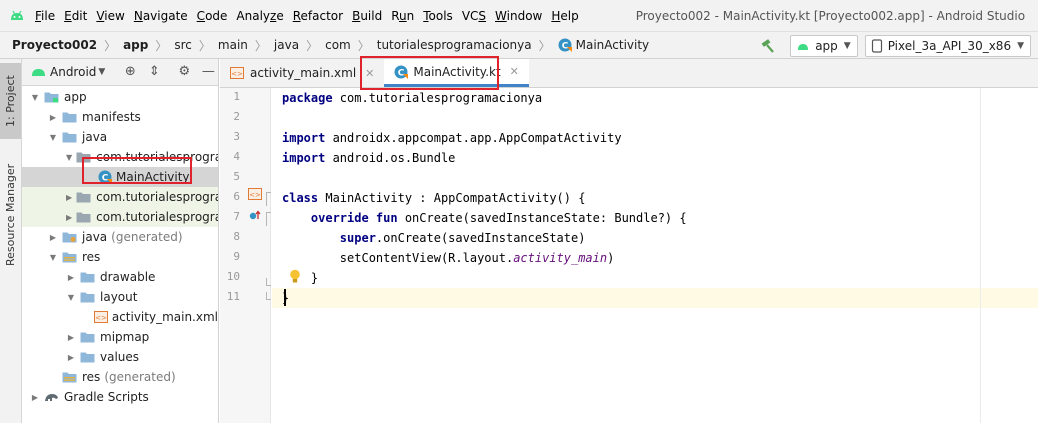 This screenshot has width=1038, height=423. Describe the element at coordinates (338, 45) in the screenshot. I see `breadcrumb-com: com` at that location.